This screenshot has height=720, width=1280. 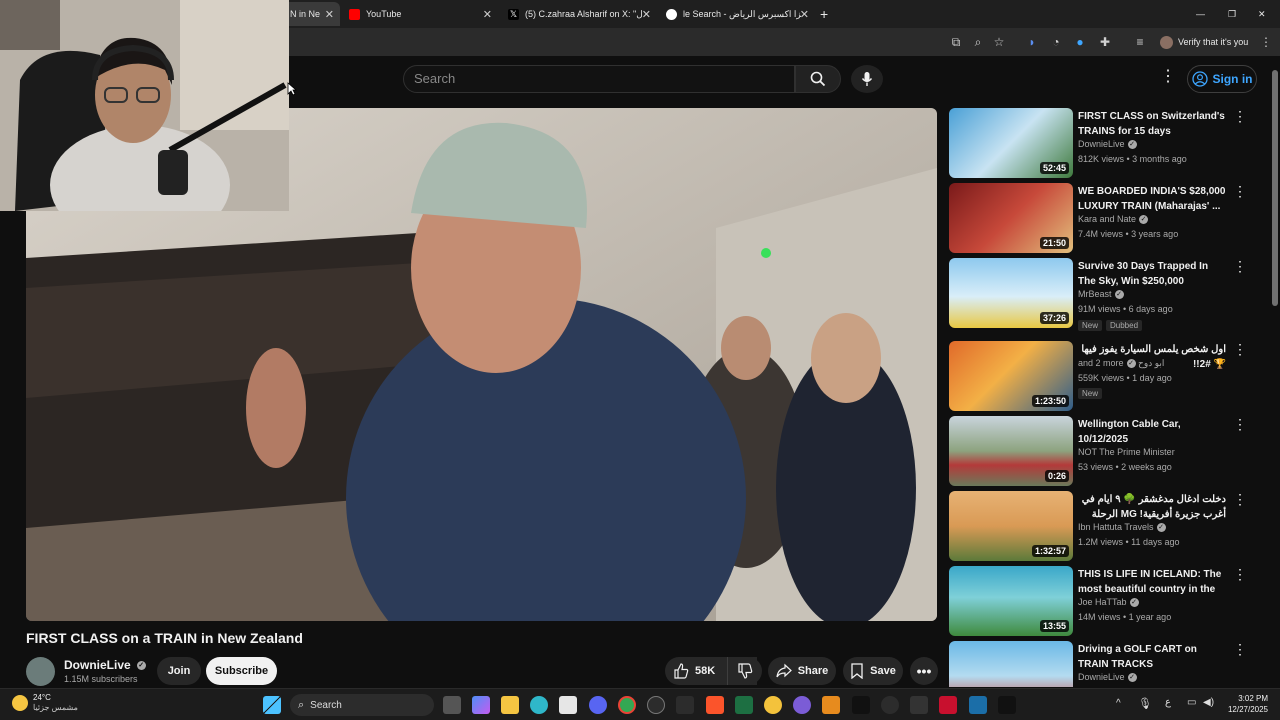 I want to click on file-explorer-icon, so click(x=510, y=705).